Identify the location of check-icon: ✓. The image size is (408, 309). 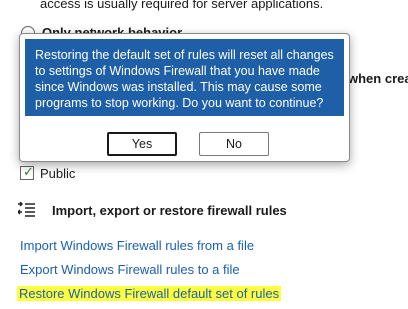
(28, 171).